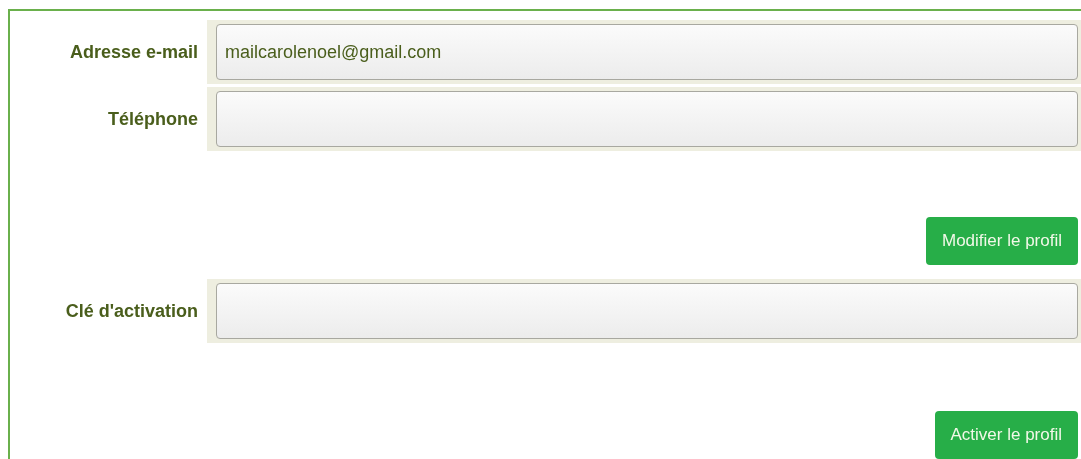  I want to click on input-field: mailcarolenoel@gmail.com, so click(647, 52).